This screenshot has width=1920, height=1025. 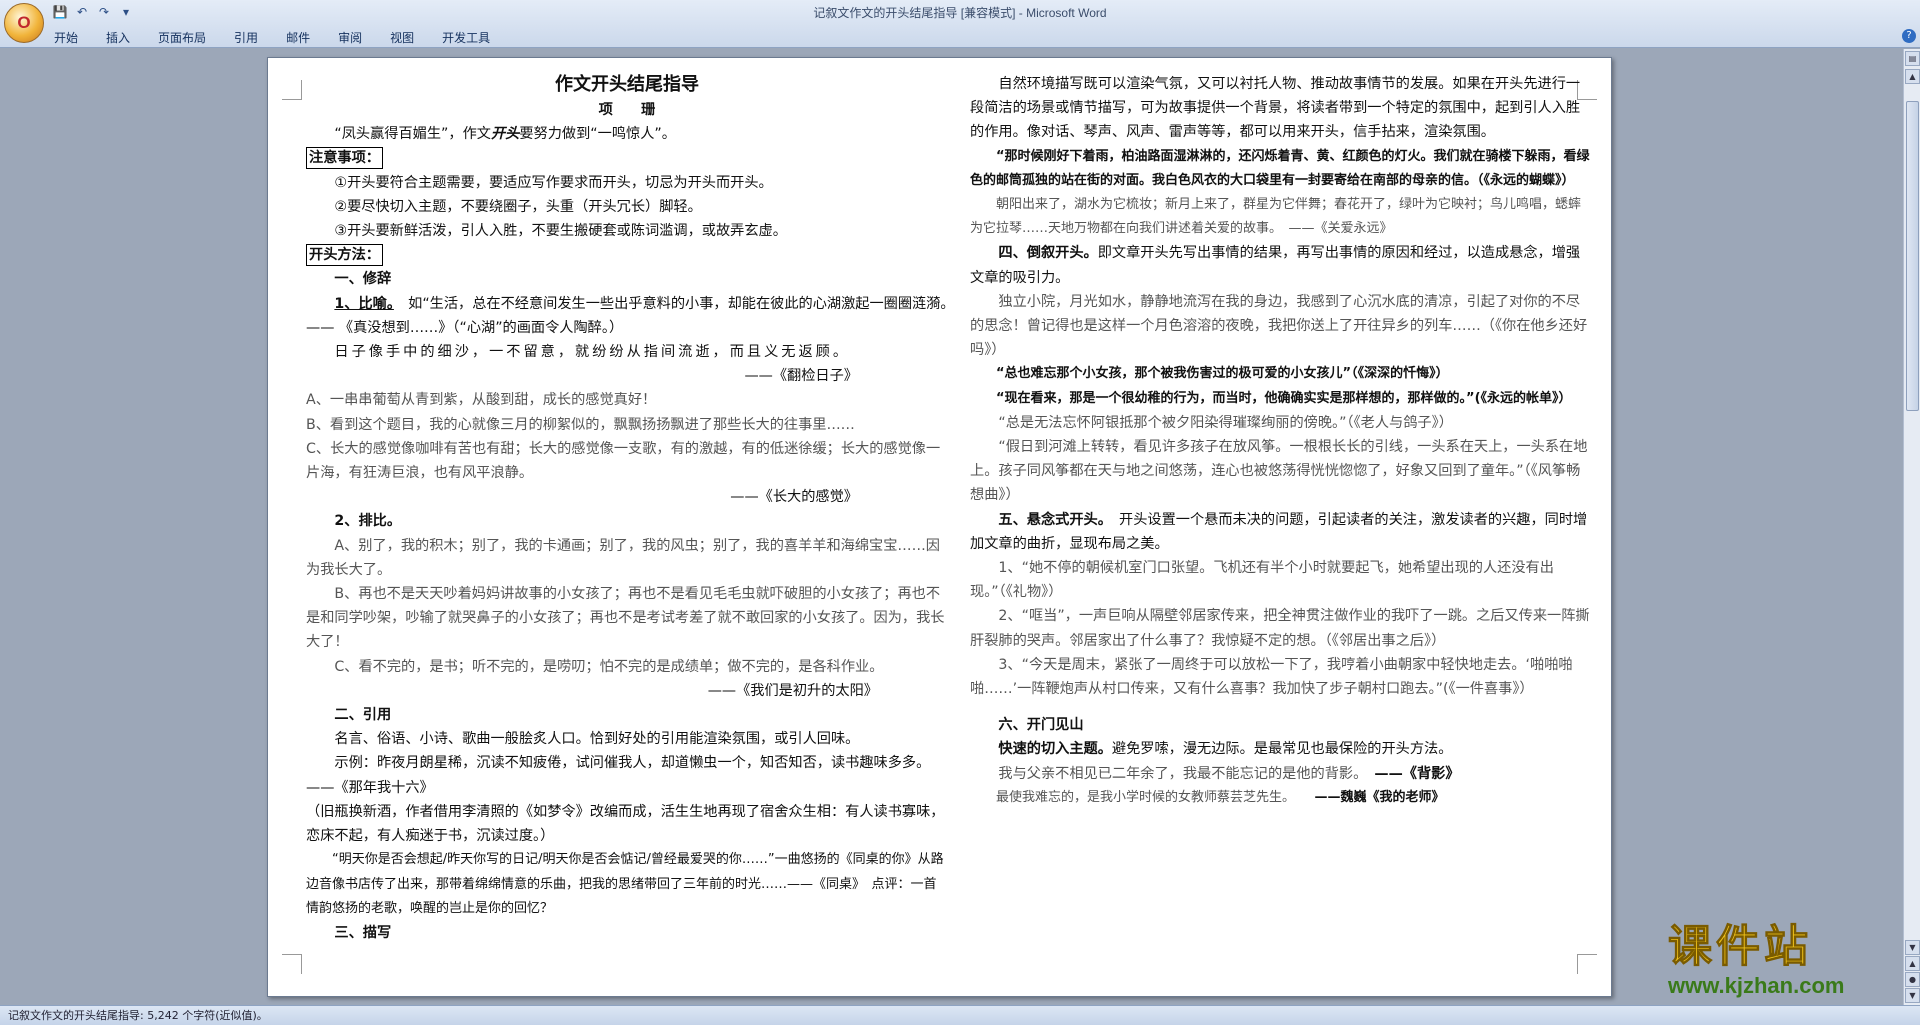 What do you see at coordinates (363, 715) in the screenshot?
I see `section-heading: 二、引用` at bounding box center [363, 715].